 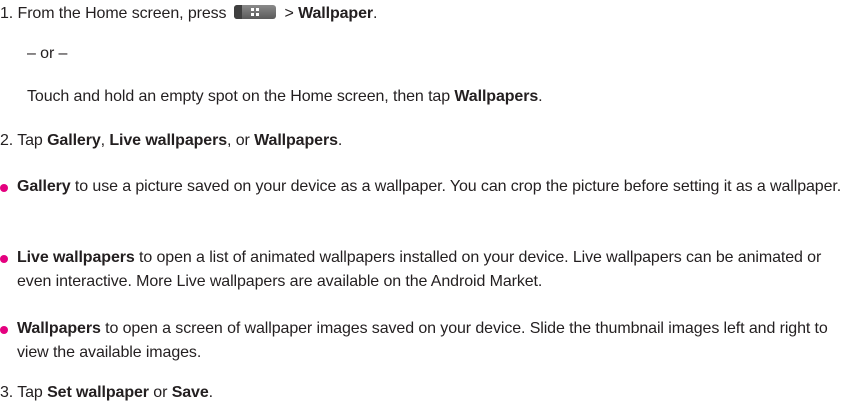 What do you see at coordinates (496, 96) in the screenshot?
I see `step-1-alt-target: Wallpapers` at bounding box center [496, 96].